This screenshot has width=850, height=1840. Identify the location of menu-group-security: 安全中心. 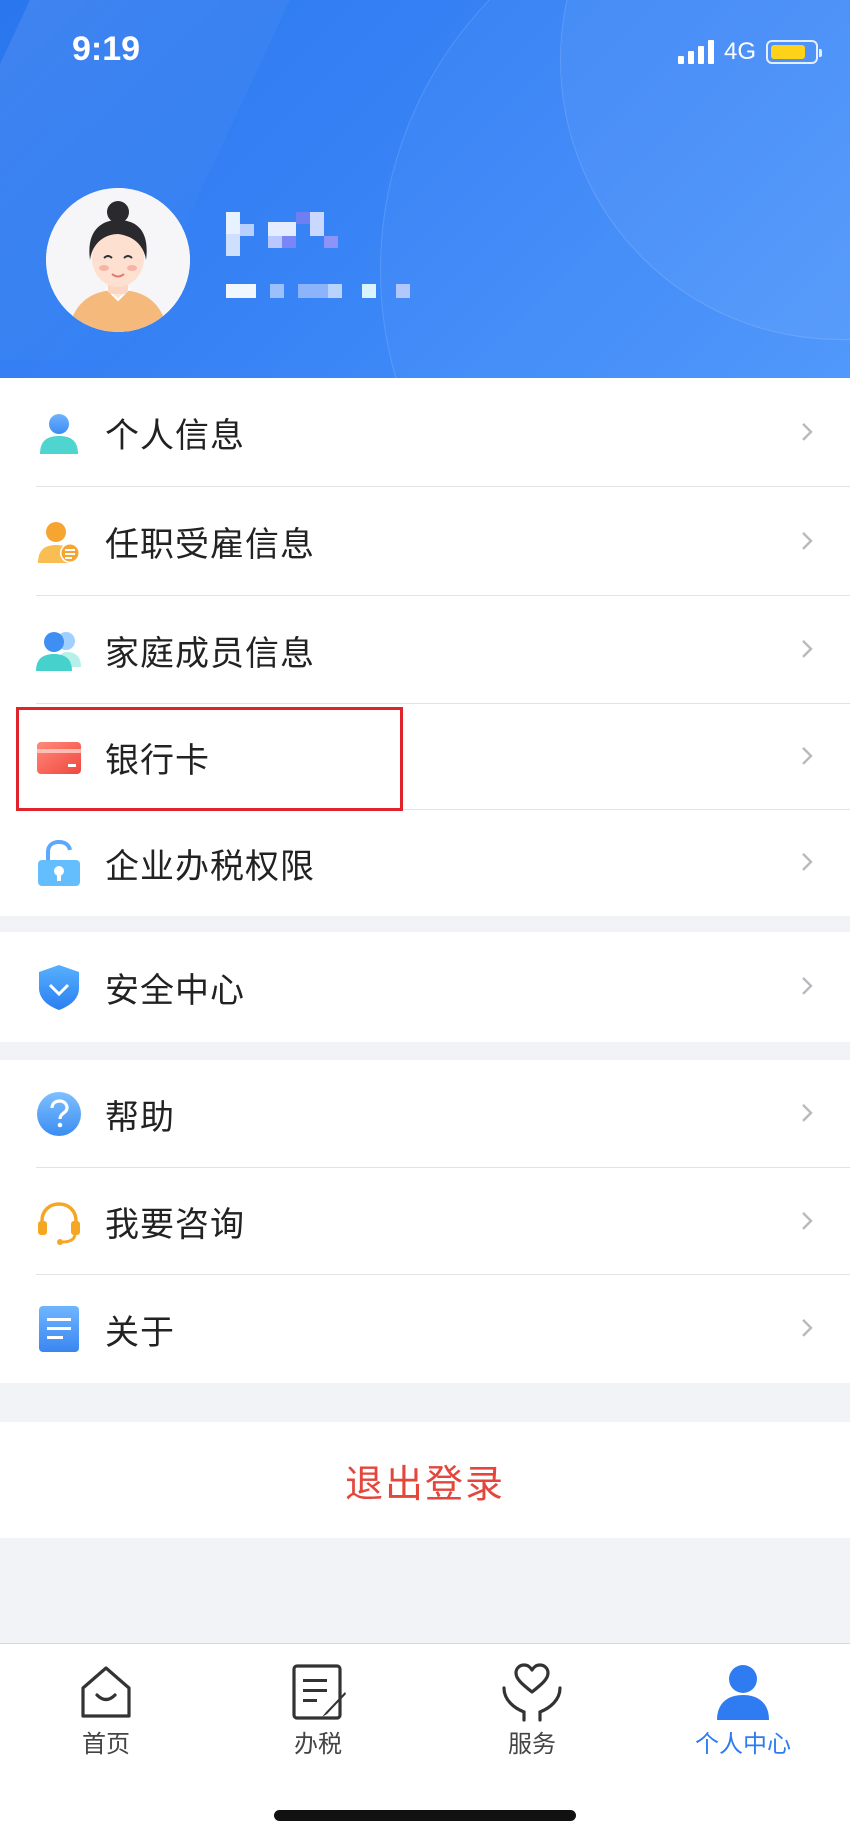
(425, 987).